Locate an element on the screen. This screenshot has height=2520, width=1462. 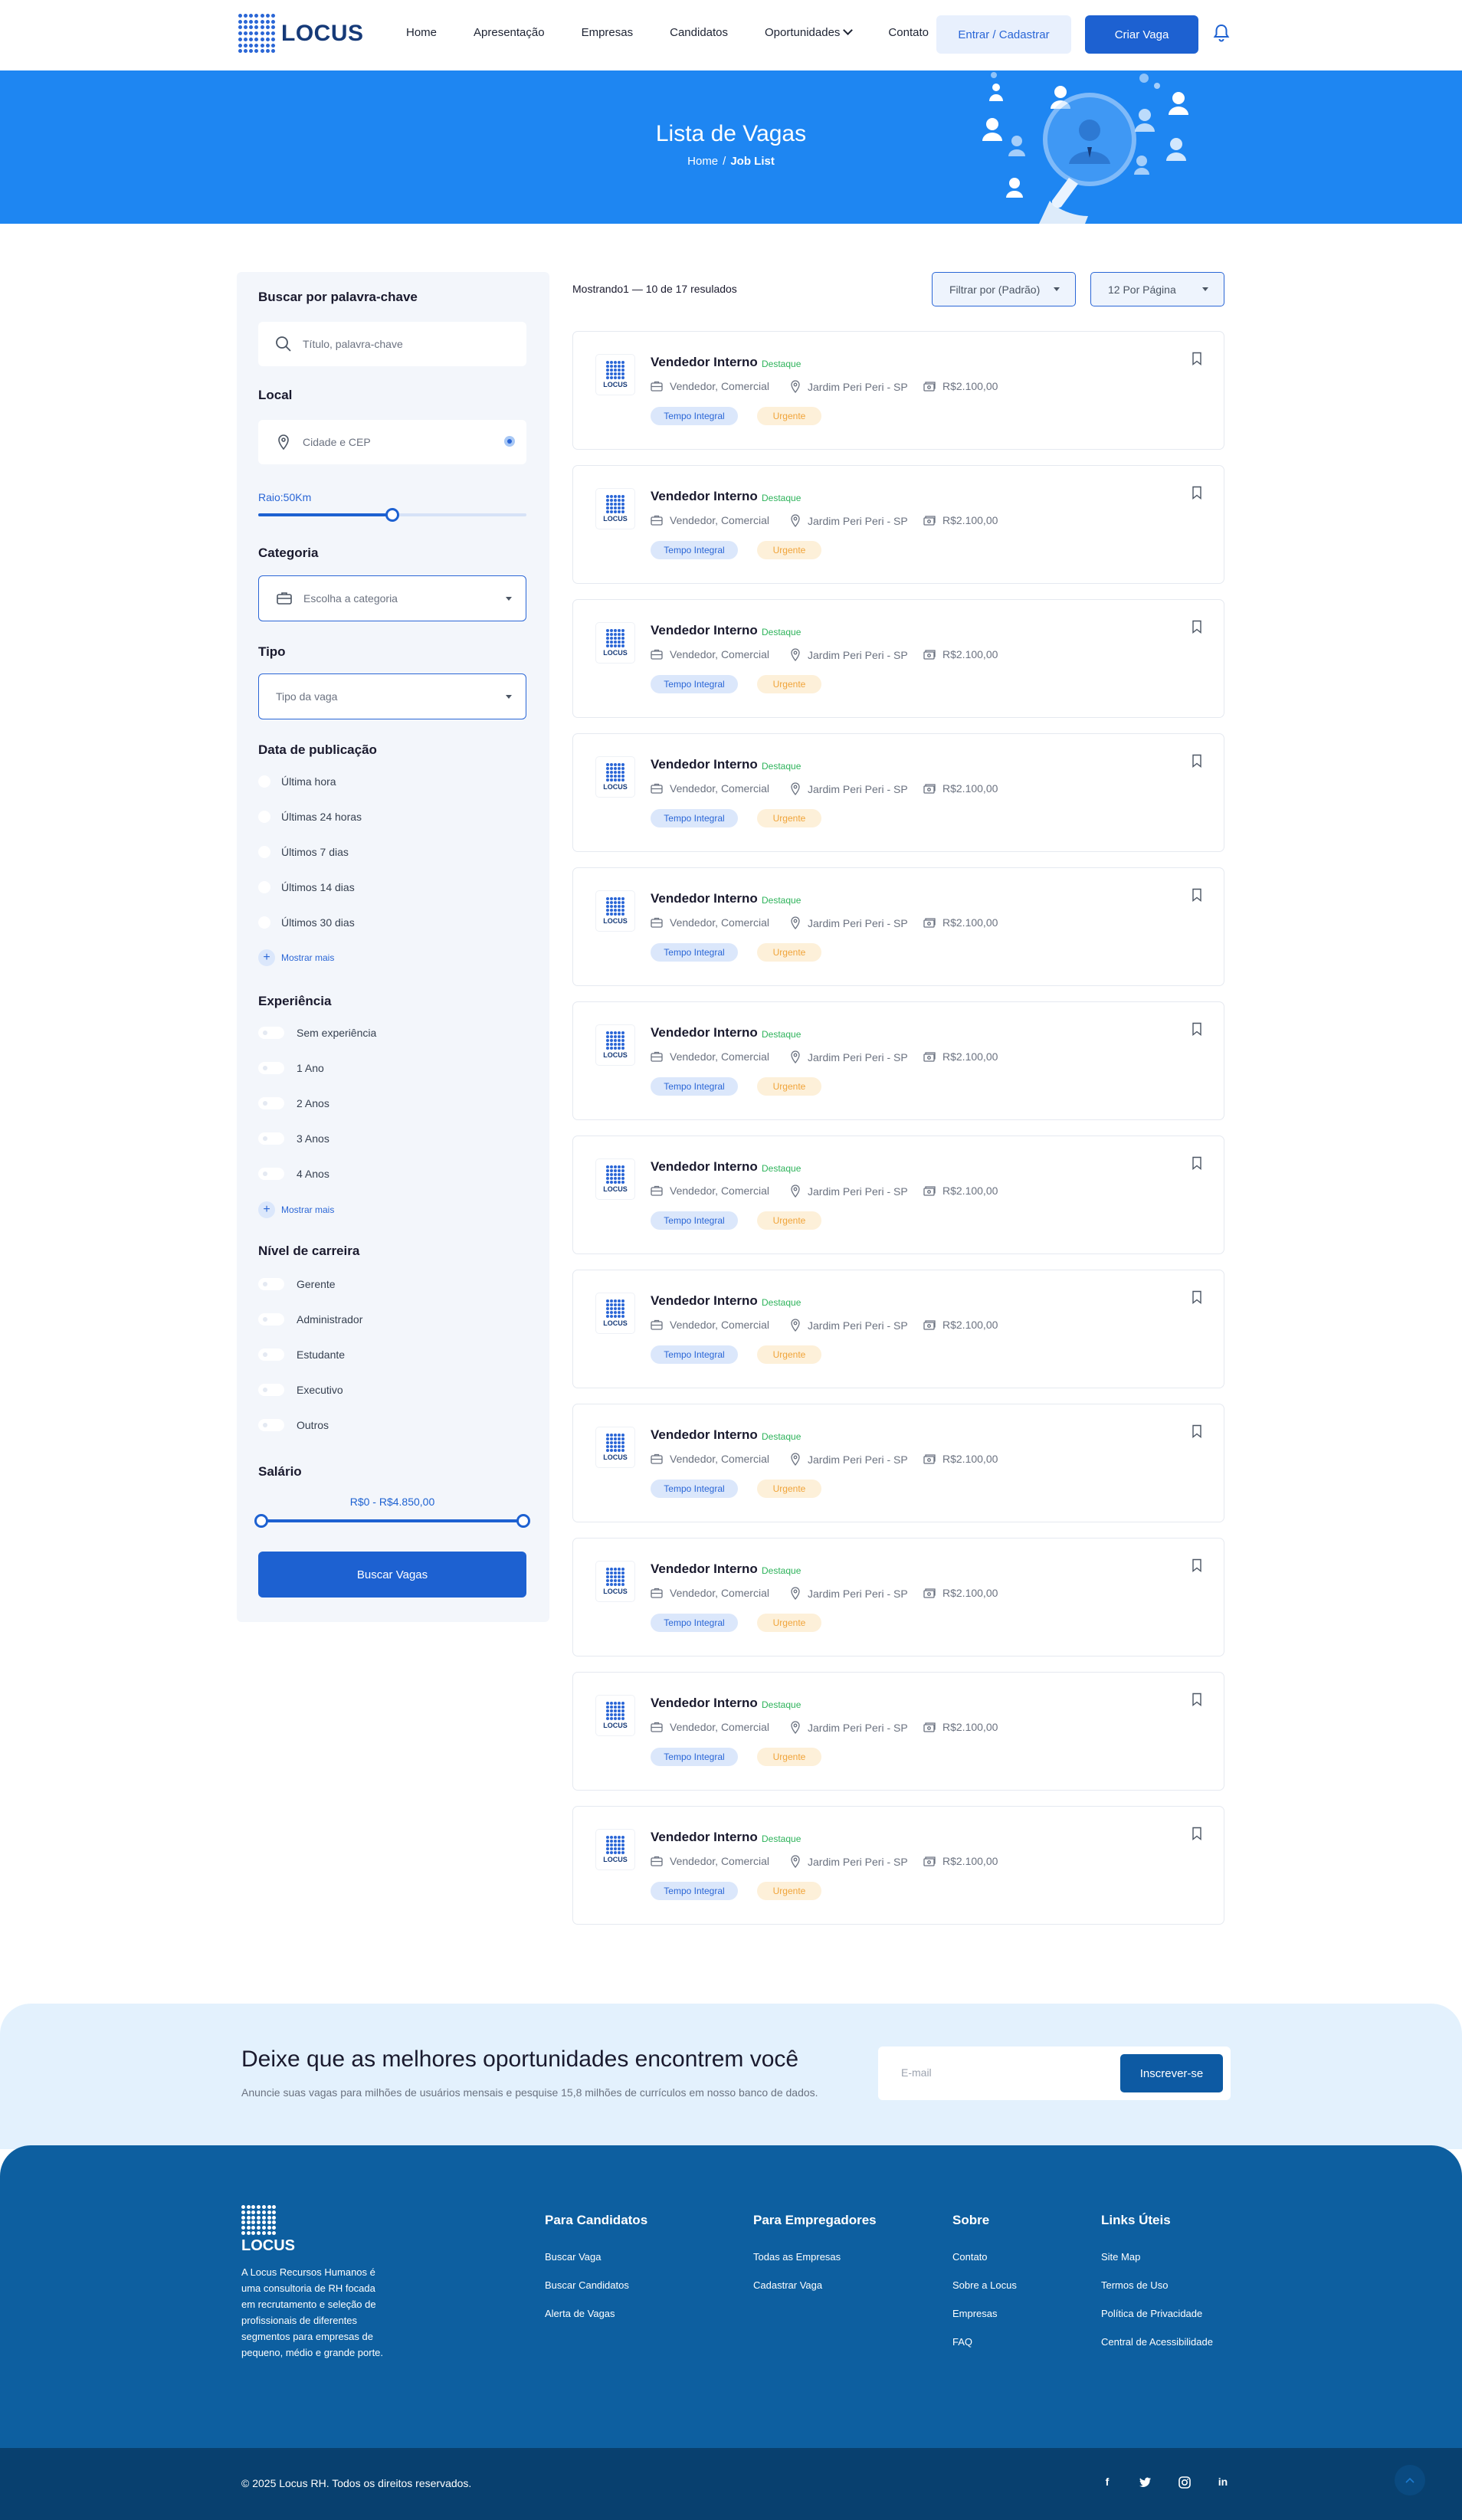
experience-option: 4 Anos is located at coordinates (293, 1174).